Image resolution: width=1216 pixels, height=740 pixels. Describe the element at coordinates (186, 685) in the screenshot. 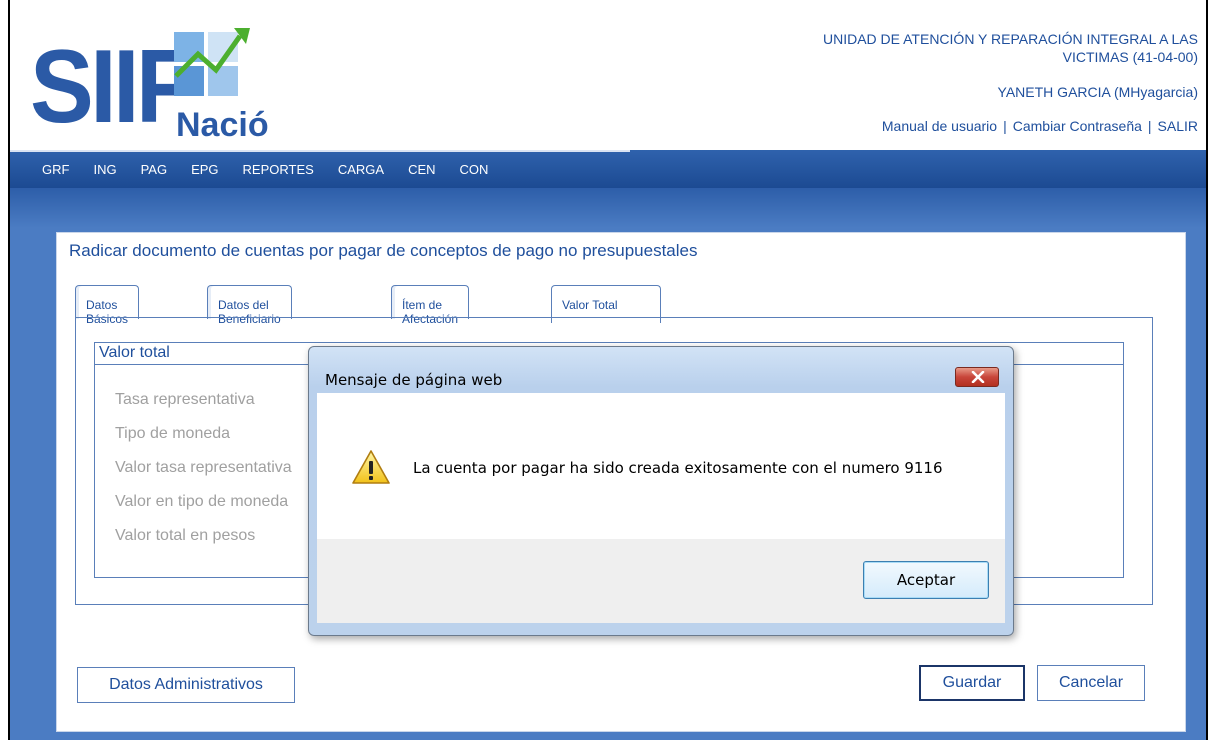

I see `datos-administrativos-button: Datos Administrativos` at that location.